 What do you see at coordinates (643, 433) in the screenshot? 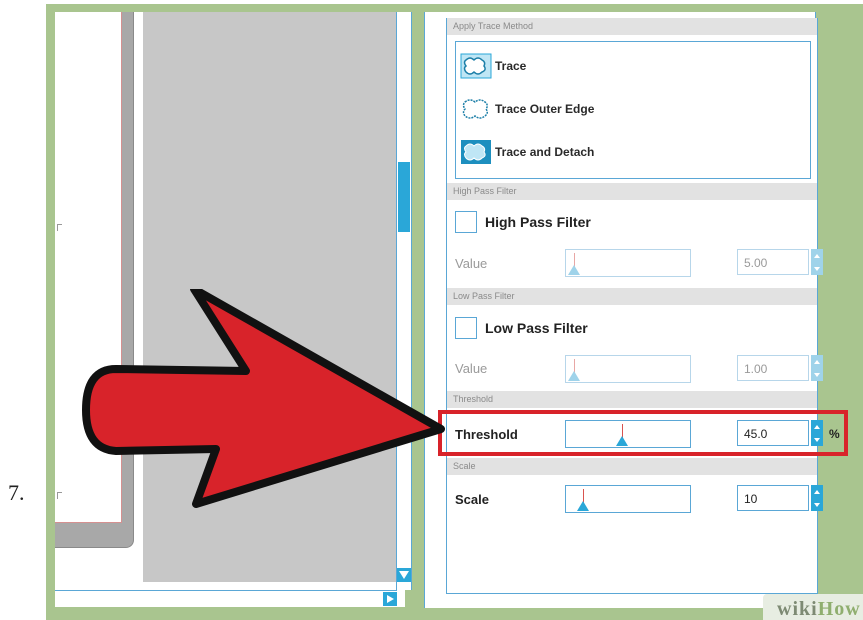
I see `threshold-highlight-box` at bounding box center [643, 433].